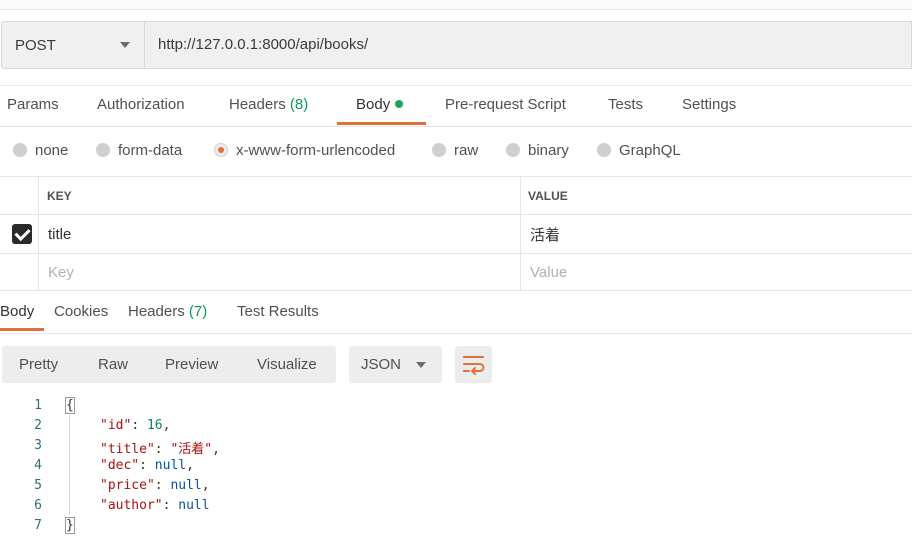 Image resolution: width=912 pixels, height=560 pixels. What do you see at coordinates (38, 445) in the screenshot?
I see `line-number: 3` at bounding box center [38, 445].